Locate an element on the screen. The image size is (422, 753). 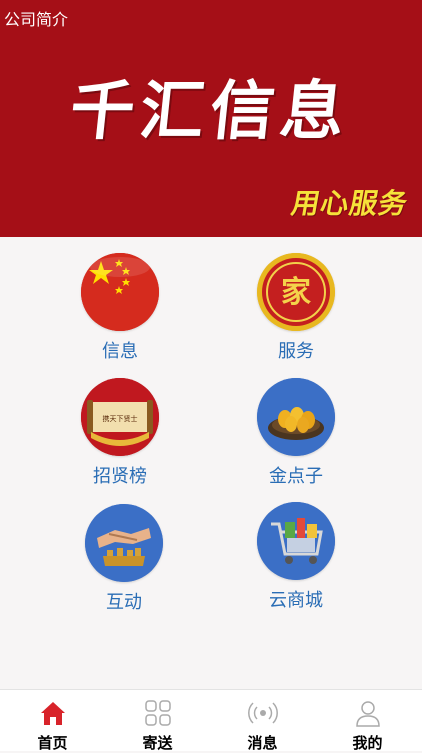
china-flag-icon is located at coordinates (120, 292).